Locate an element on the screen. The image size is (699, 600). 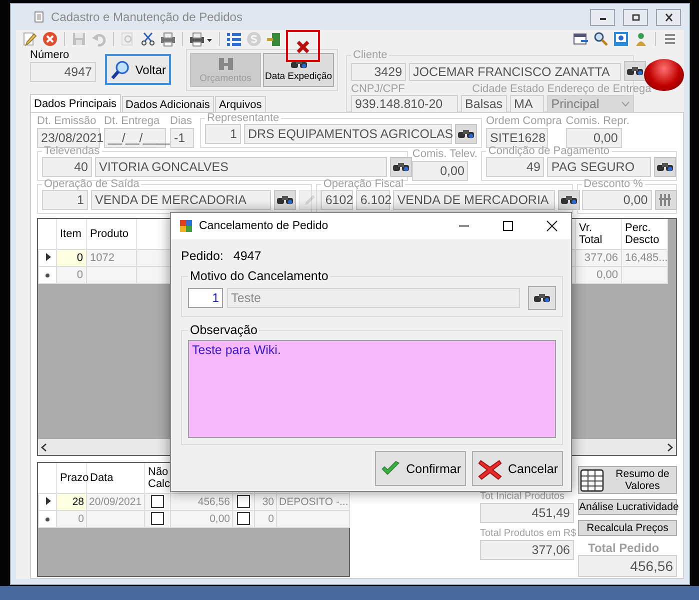
reason-field: Teste is located at coordinates (373, 298).